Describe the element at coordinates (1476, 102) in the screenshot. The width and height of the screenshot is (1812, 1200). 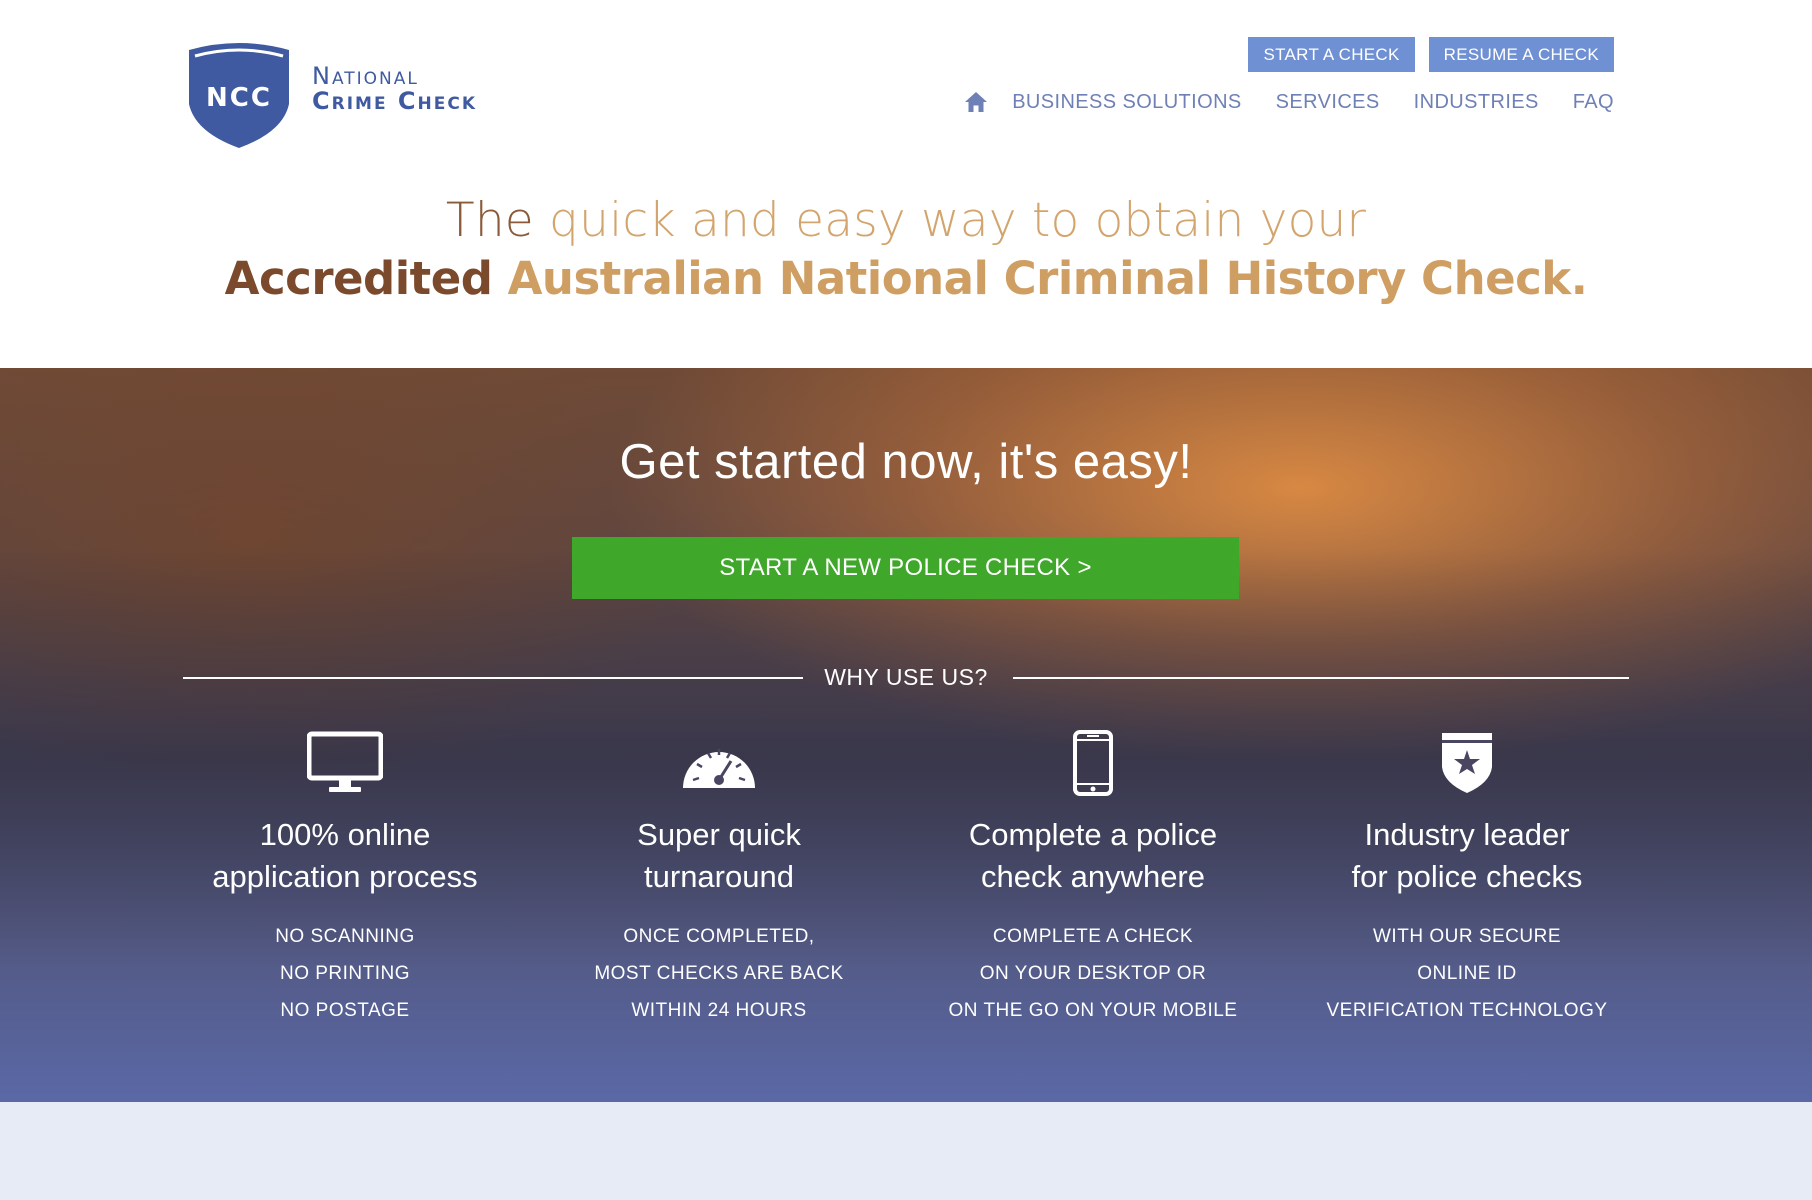
I see `nav-industries: INDUSTRIES` at that location.